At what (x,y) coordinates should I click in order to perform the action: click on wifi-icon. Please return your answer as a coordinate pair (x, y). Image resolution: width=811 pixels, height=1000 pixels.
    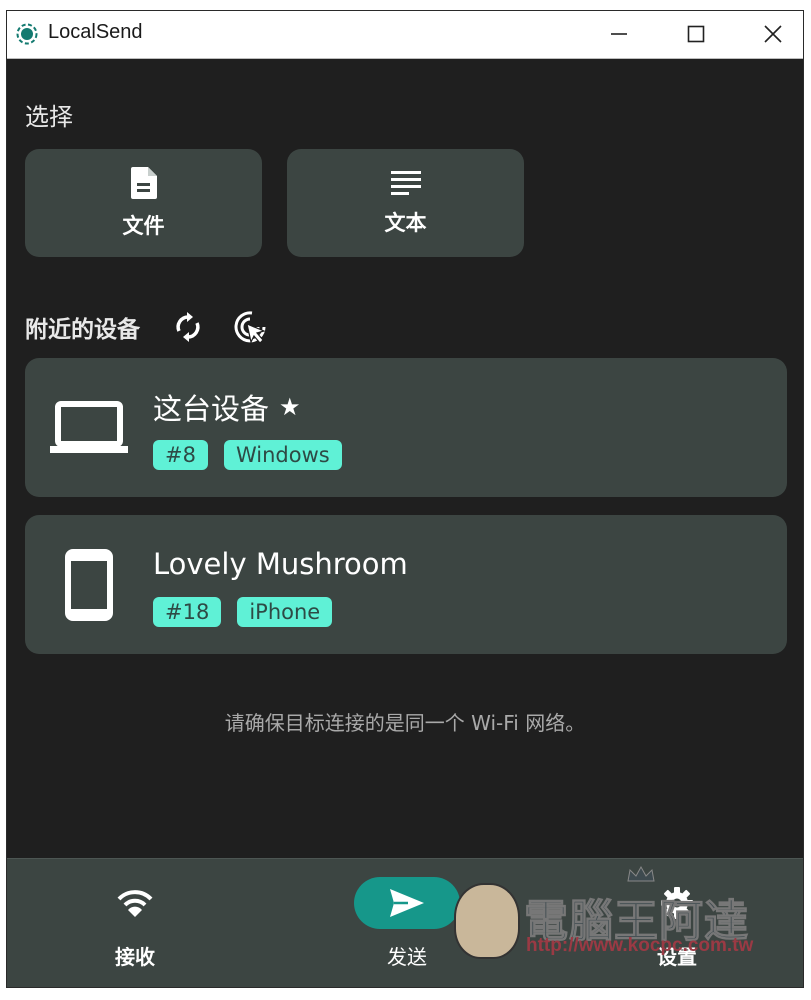
    Looking at the image, I should click on (135, 903).